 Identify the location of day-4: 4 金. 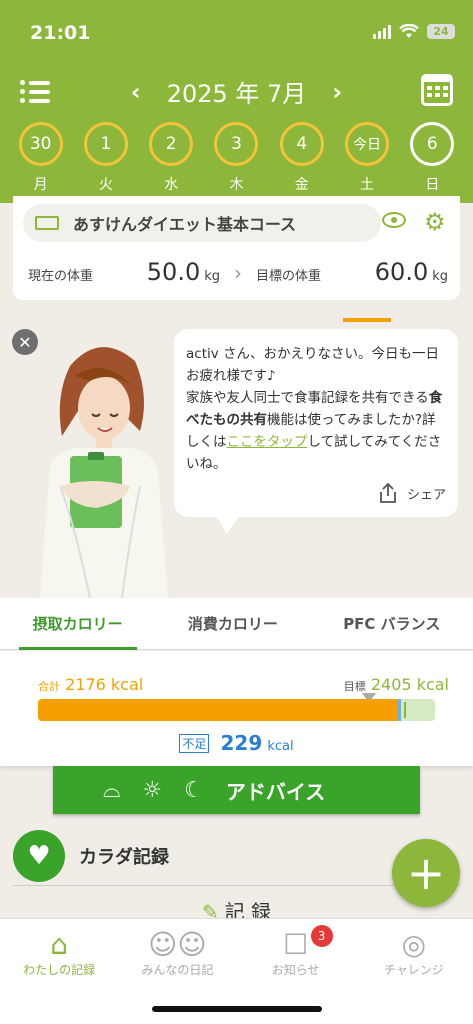
(302, 158).